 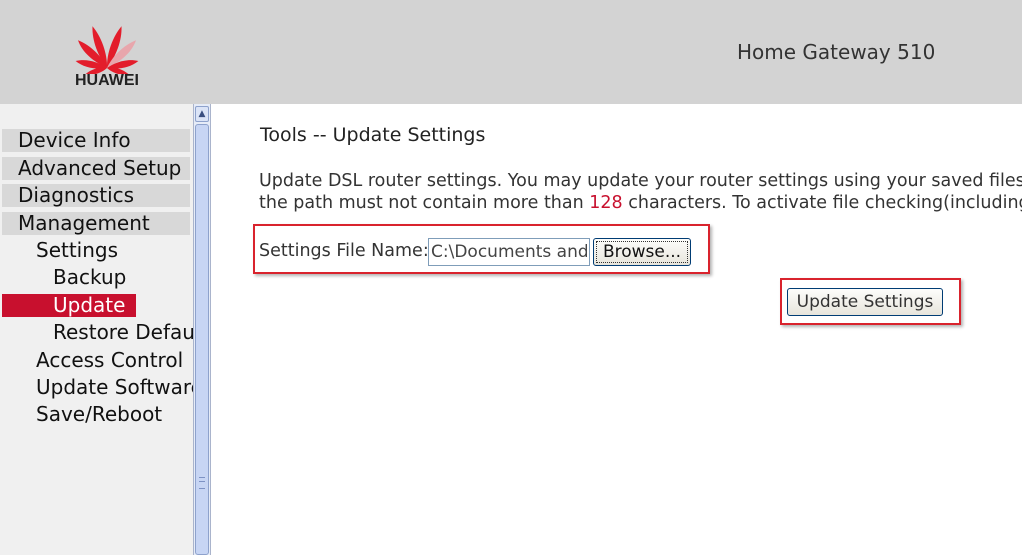 I want to click on huawei-flower-icon, so click(x=107, y=50).